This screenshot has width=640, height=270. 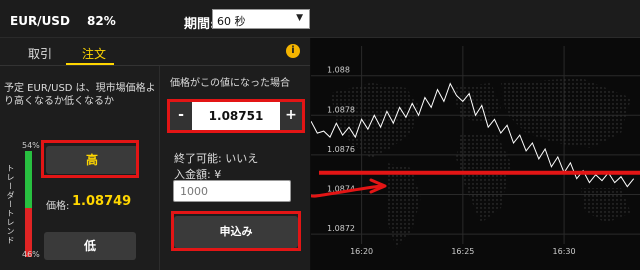 I want to click on y-tick-label: 1.088, so click(x=338, y=70).